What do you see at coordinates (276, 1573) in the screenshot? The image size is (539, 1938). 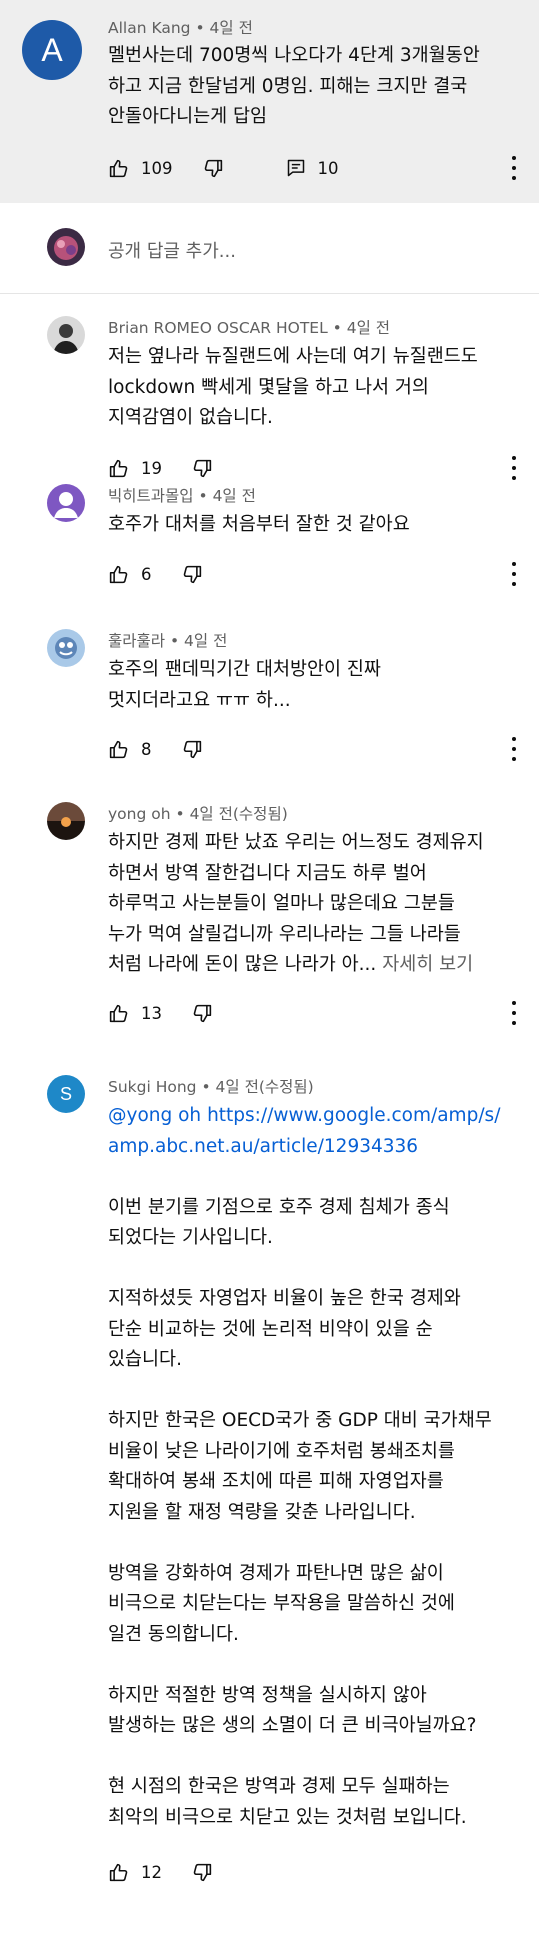 I see `comment-line: 방역을 강화하여 경제가 파탄나면 많은 삶이` at bounding box center [276, 1573].